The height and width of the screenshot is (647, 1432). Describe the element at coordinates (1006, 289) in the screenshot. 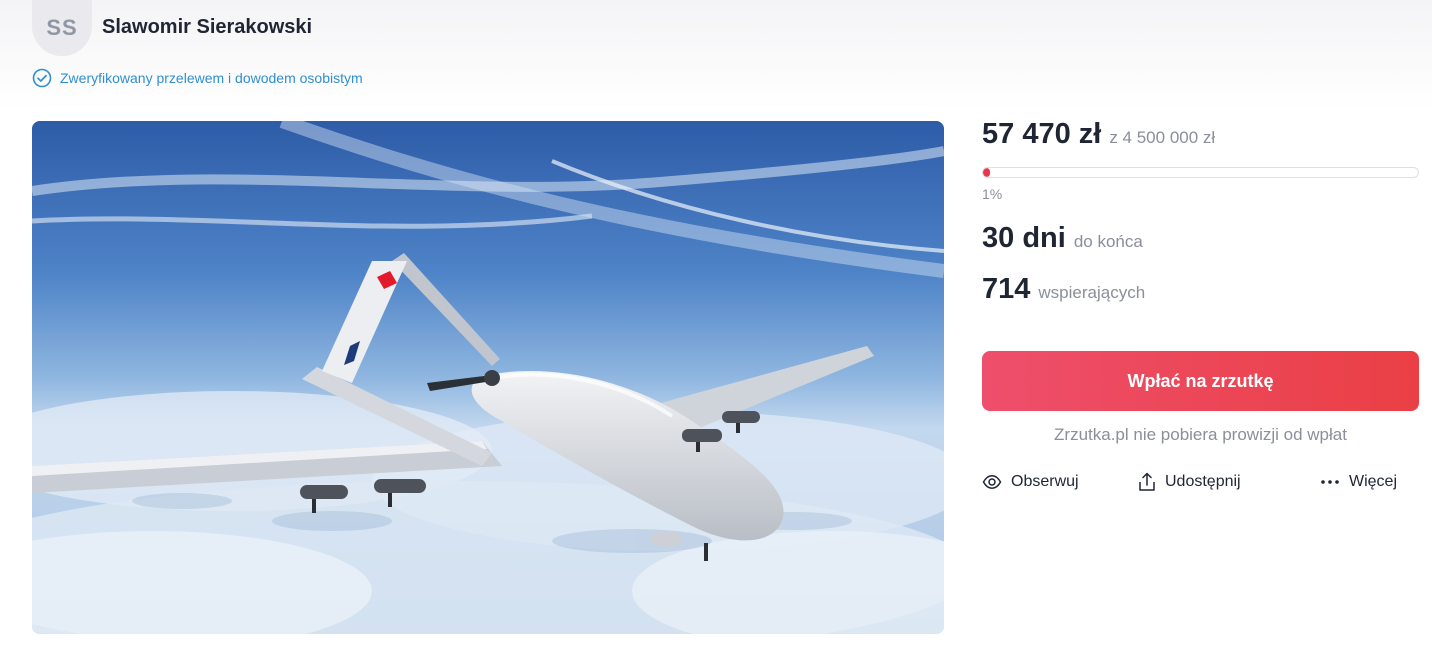

I see `supporters-value: 714` at that location.